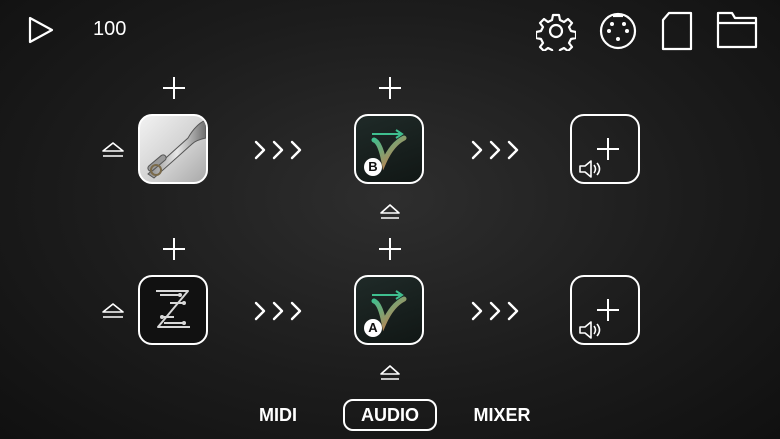 The image size is (780, 439). I want to click on tab-midi: MIDI, so click(278, 415).